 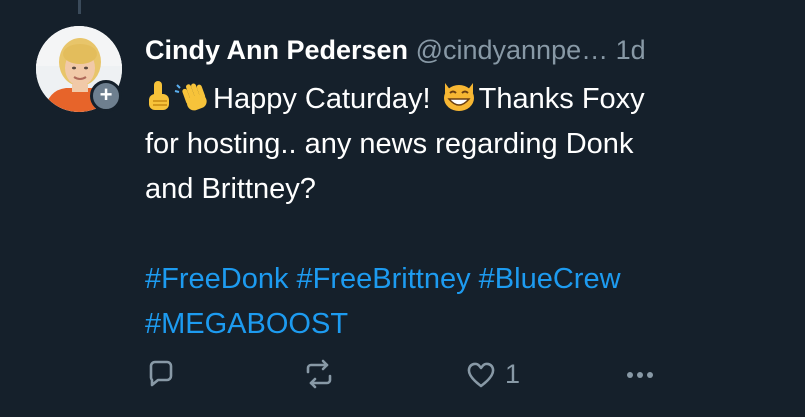 I want to click on follow-badge-plus-icon: +, so click(x=106, y=96).